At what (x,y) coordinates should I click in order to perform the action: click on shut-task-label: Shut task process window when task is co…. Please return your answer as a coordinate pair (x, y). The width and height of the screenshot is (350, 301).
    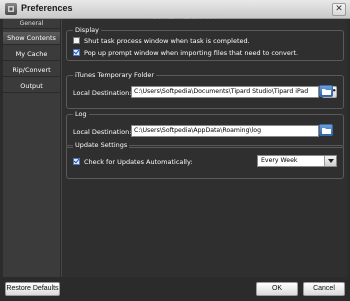
    Looking at the image, I should click on (167, 40).